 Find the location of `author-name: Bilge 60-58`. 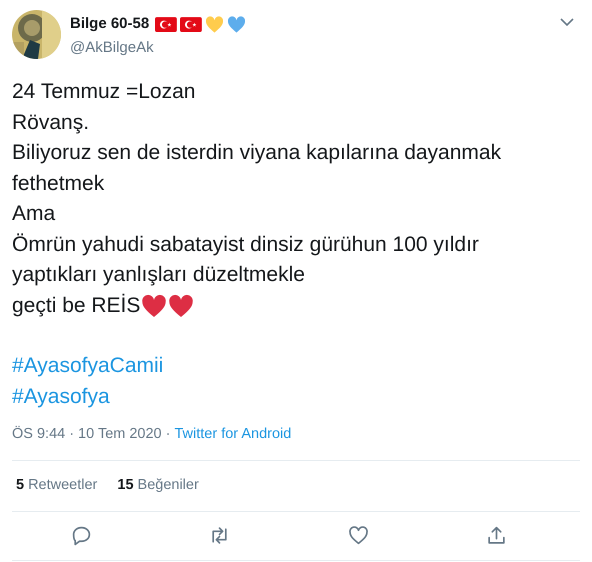

author-name: Bilge 60-58 is located at coordinates (110, 24).